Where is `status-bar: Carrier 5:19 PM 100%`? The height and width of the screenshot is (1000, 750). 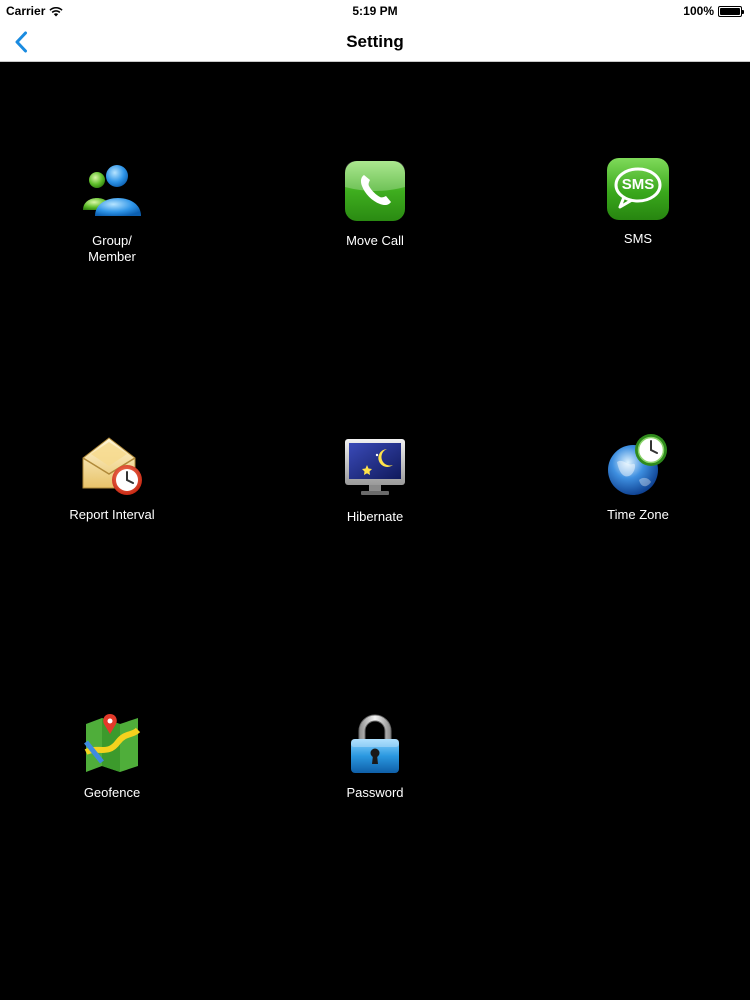
status-bar: Carrier 5:19 PM 100% is located at coordinates (375, 11).